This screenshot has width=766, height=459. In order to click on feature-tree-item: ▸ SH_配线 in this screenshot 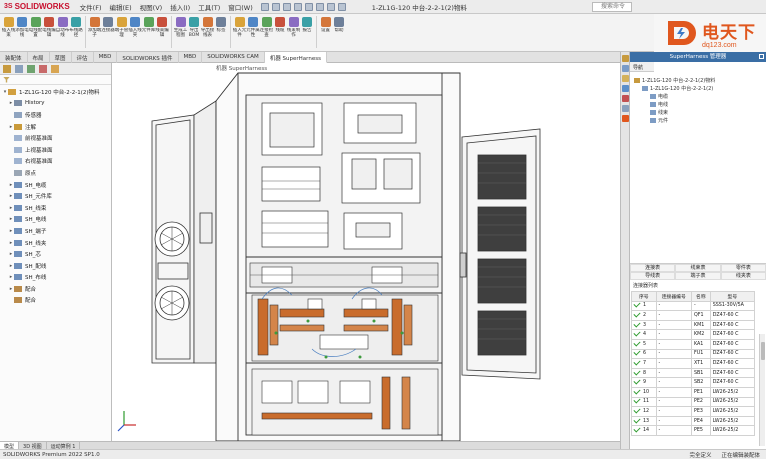, I will do `click(55, 266)`.